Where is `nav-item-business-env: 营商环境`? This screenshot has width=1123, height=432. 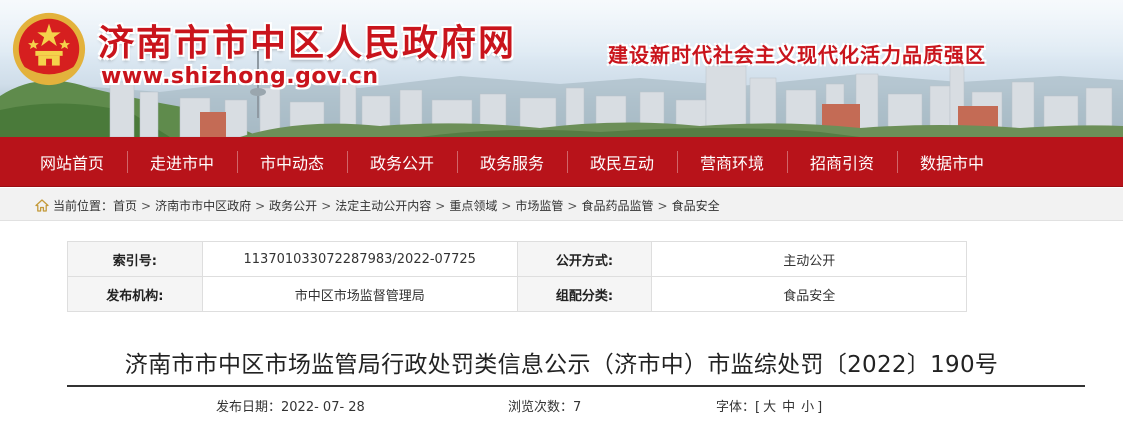
nav-item-business-env: 营商环境 is located at coordinates (732, 162).